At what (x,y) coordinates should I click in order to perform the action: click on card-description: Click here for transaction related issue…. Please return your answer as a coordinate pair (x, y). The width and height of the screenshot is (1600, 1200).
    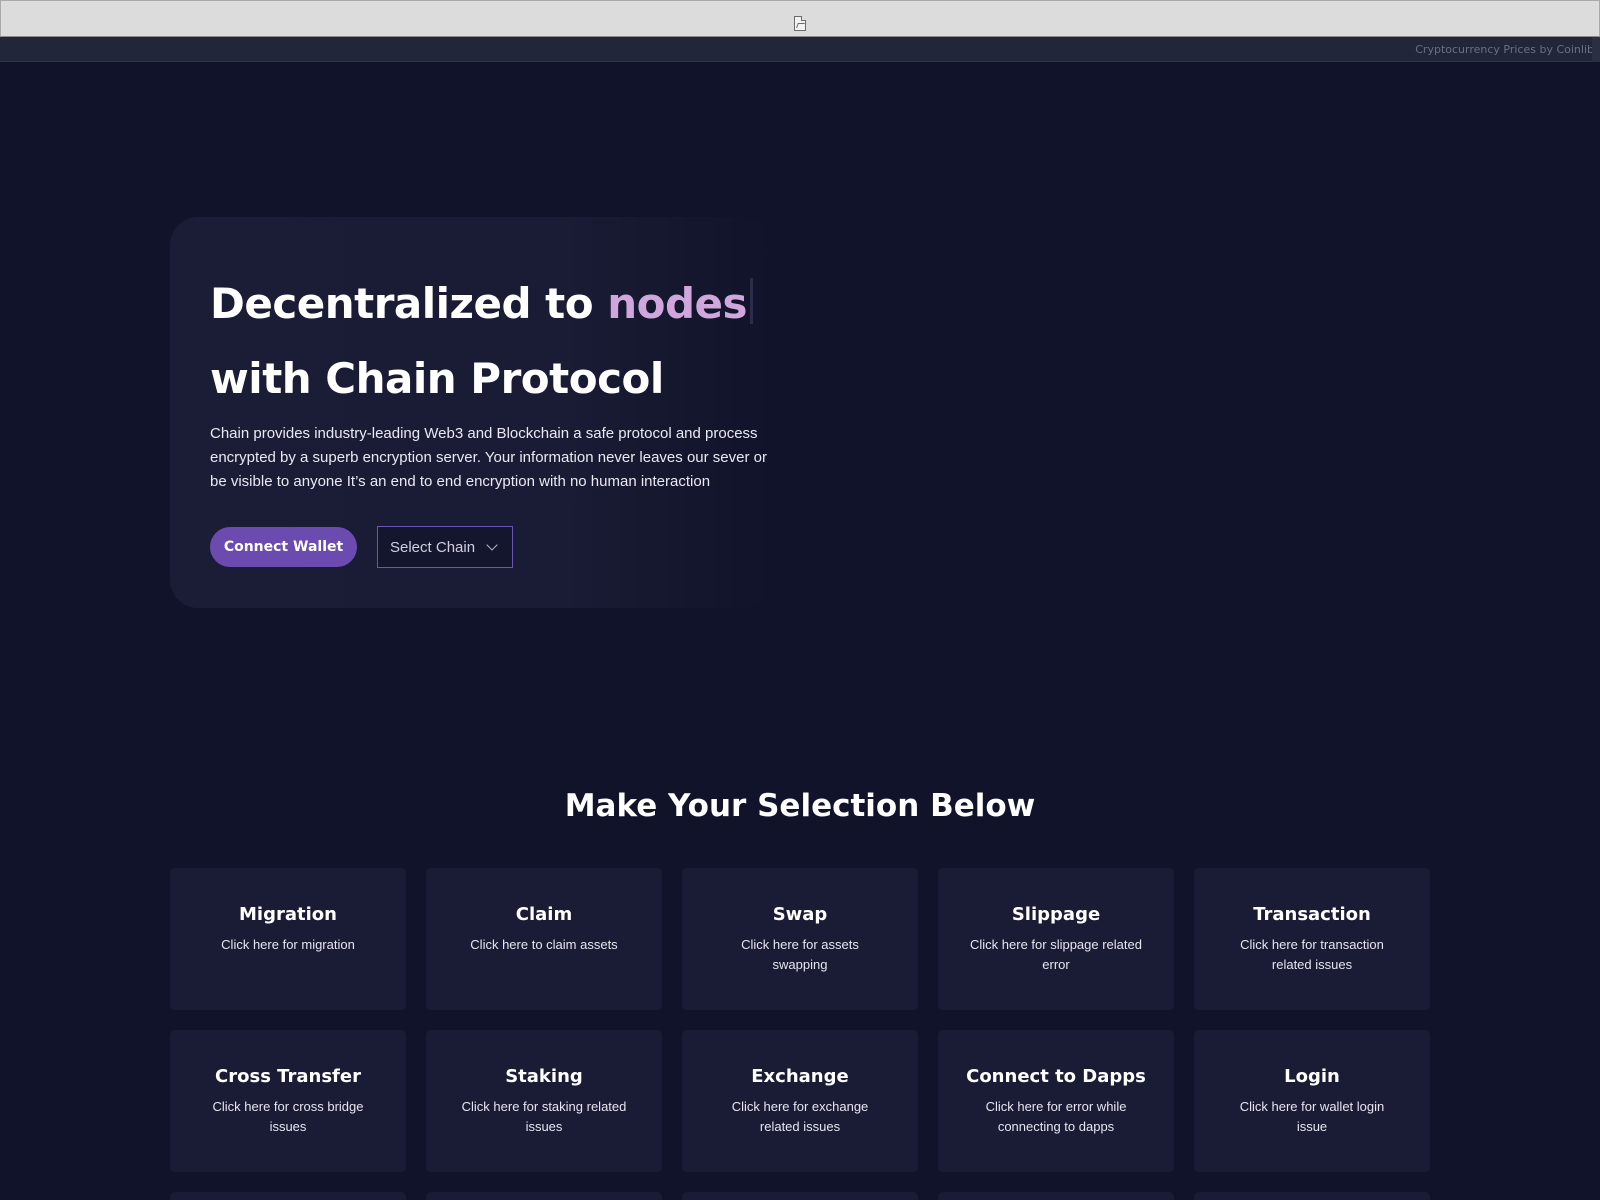
    Looking at the image, I should click on (1312, 954).